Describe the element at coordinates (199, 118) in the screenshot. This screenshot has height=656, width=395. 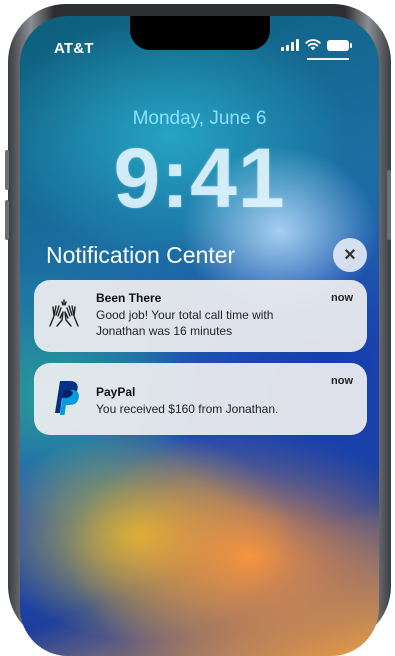
I see `lock-date: Monday, June 6` at that location.